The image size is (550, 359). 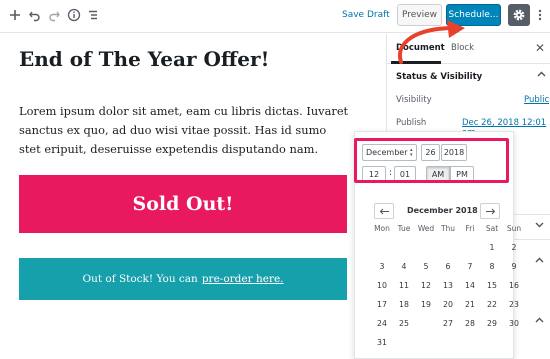 I want to click on calendar-day-number: 6, so click(x=448, y=266).